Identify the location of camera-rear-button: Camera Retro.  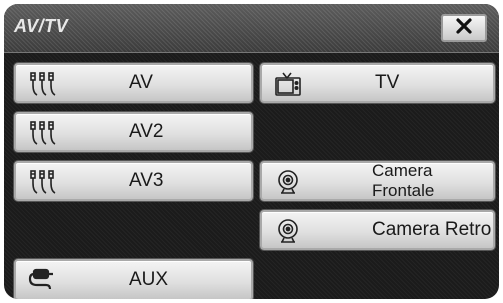
(377, 230).